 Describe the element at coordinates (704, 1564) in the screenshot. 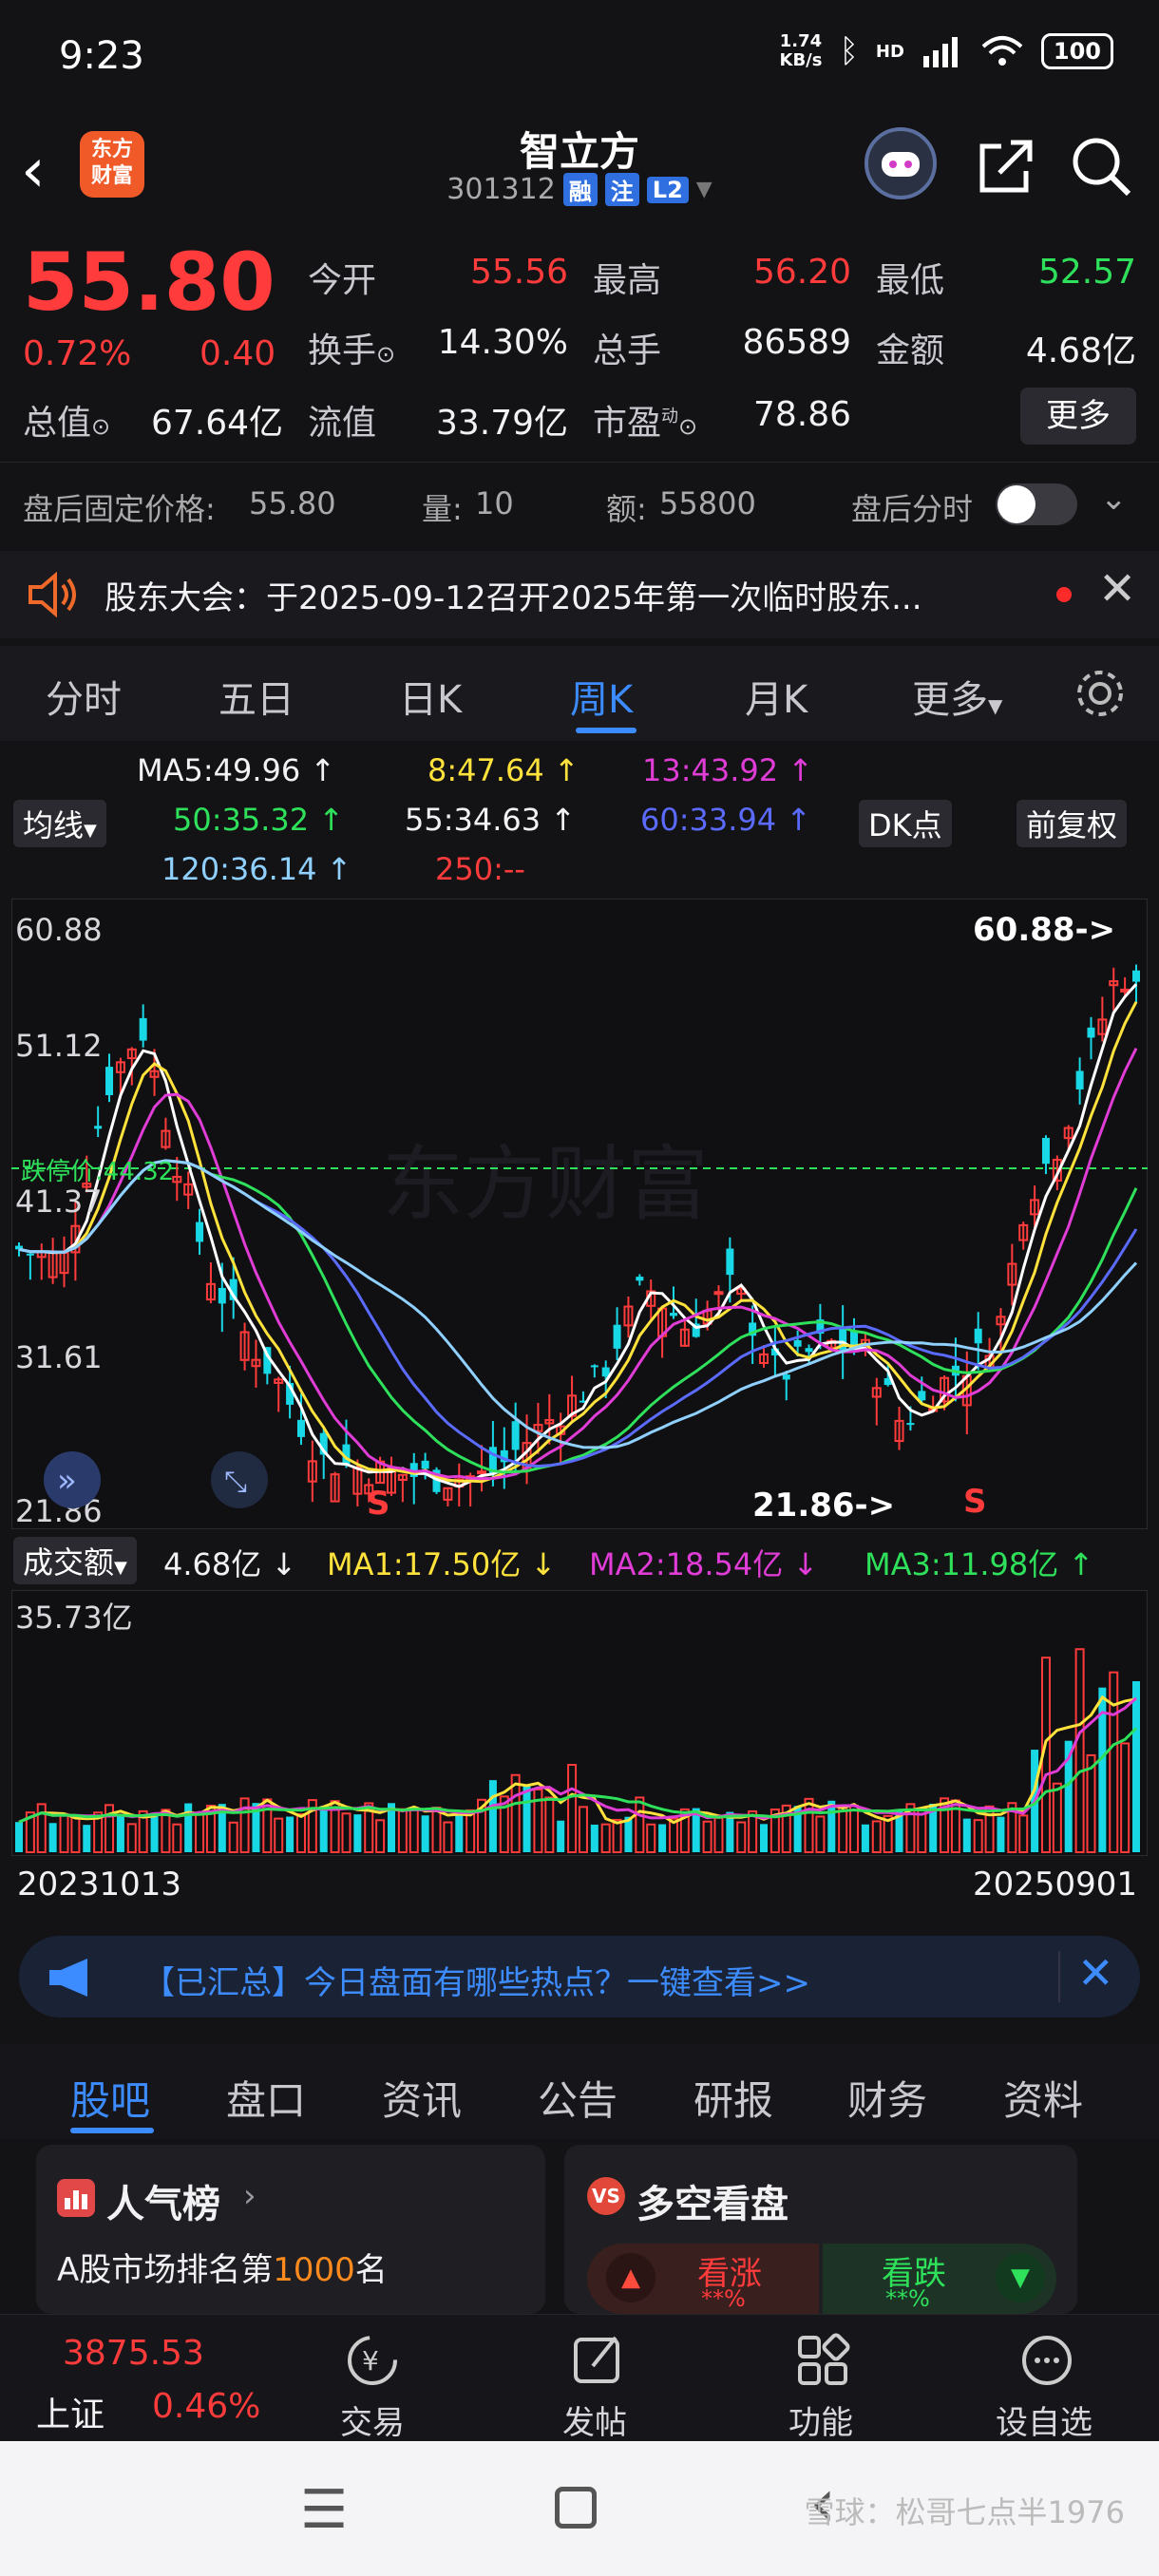

I see `volume-ma2: MA2:18.54亿 ↓` at that location.